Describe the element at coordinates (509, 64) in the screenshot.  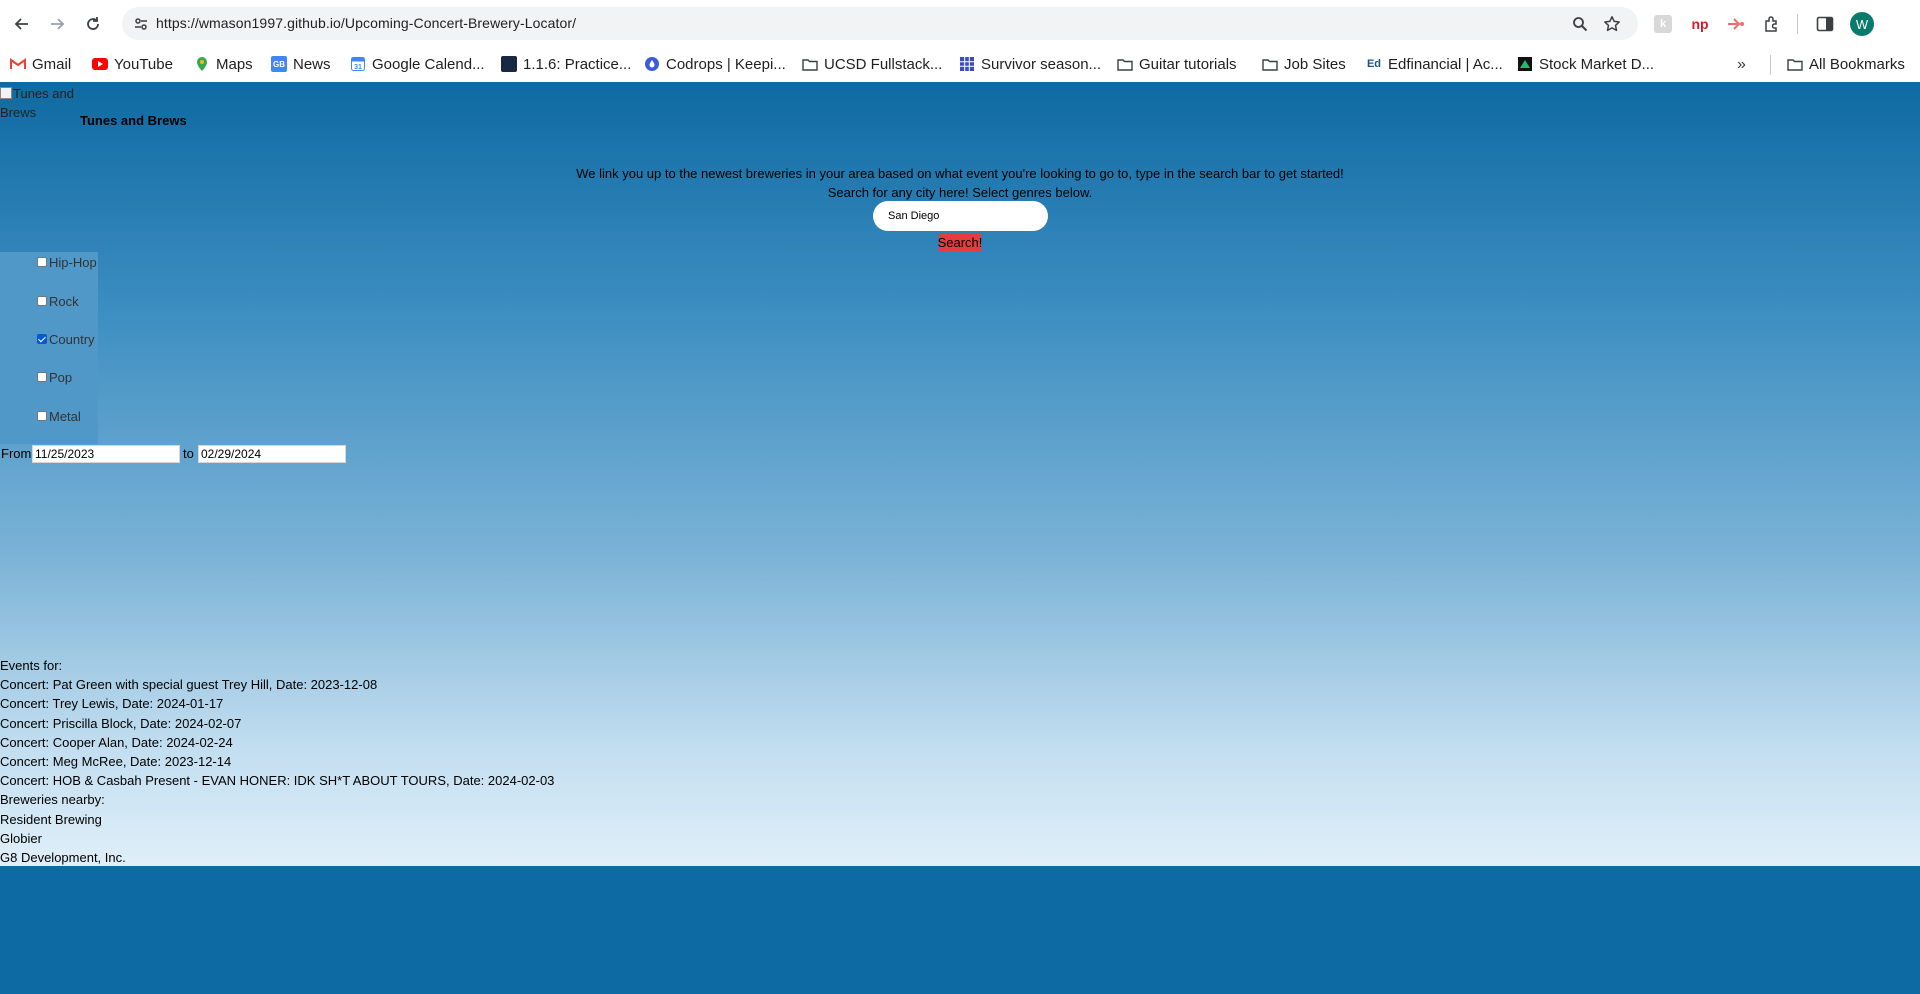
I see `practice-icon` at that location.